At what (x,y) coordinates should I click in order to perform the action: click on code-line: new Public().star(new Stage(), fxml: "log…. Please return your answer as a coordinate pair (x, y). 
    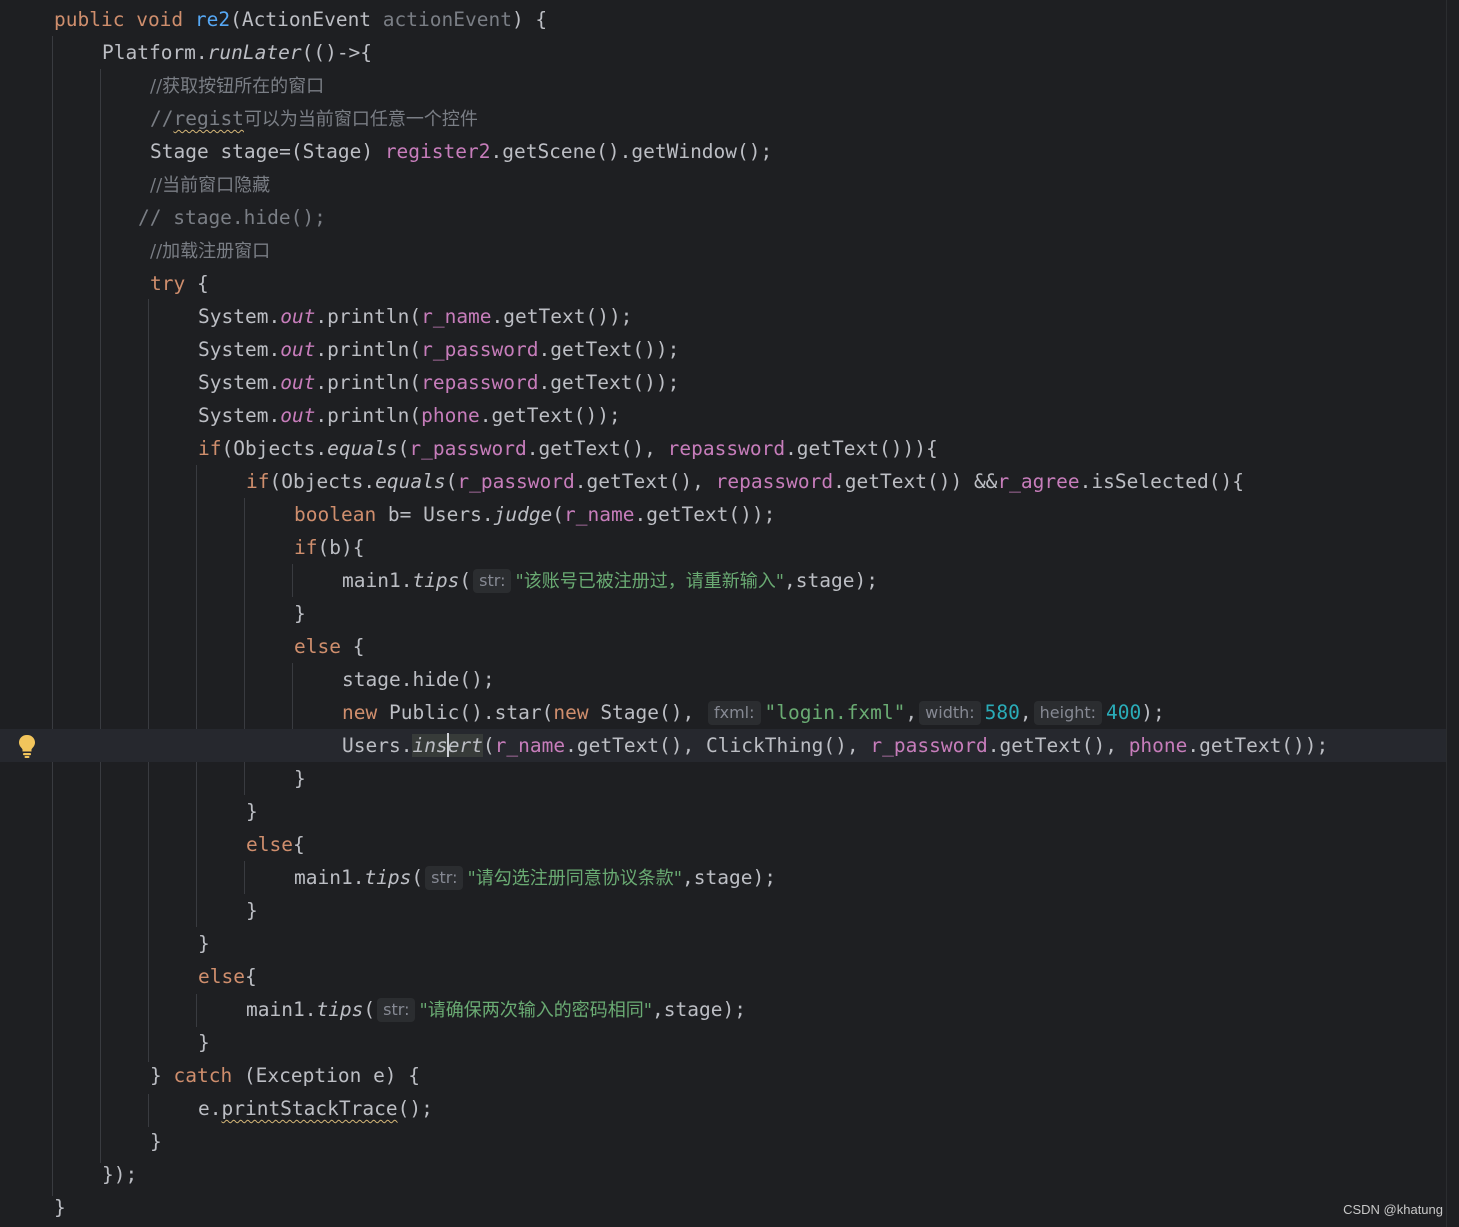
    Looking at the image, I should click on (753, 712).